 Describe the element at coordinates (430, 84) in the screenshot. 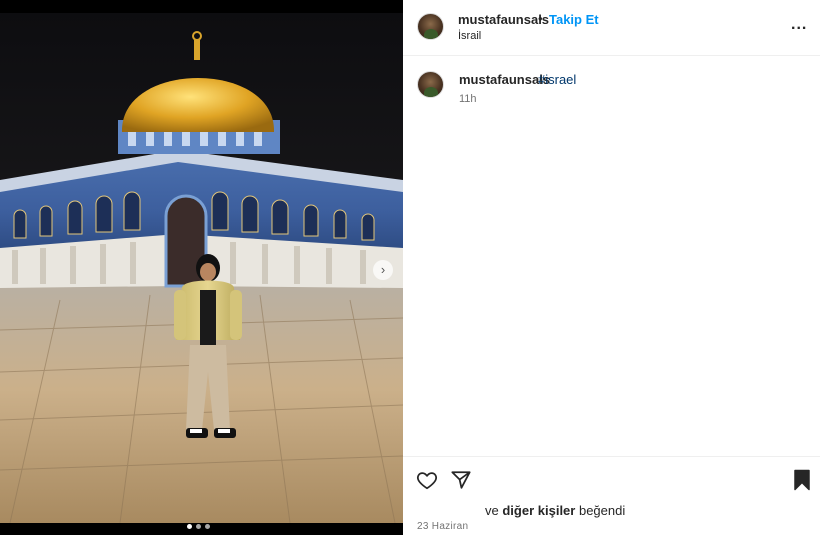

I see `caption-avatar` at that location.